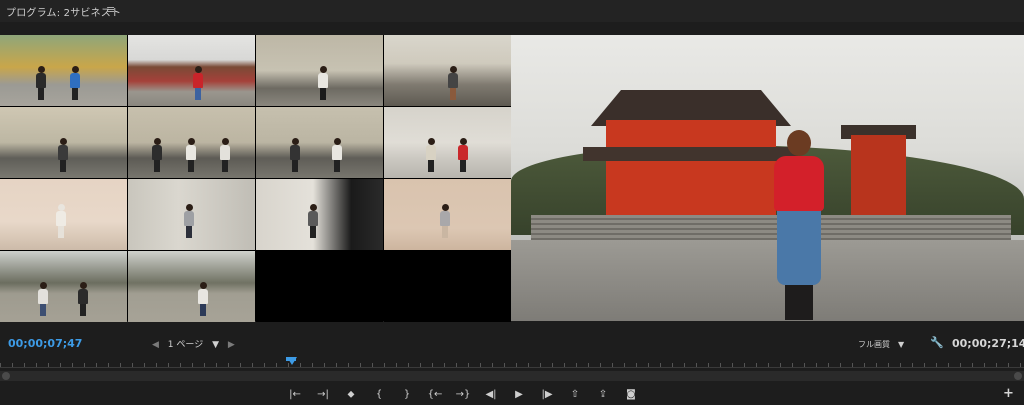 This screenshot has width=1024, height=405. What do you see at coordinates (407, 394) in the screenshot?
I see `go-to-out-button: }` at bounding box center [407, 394].